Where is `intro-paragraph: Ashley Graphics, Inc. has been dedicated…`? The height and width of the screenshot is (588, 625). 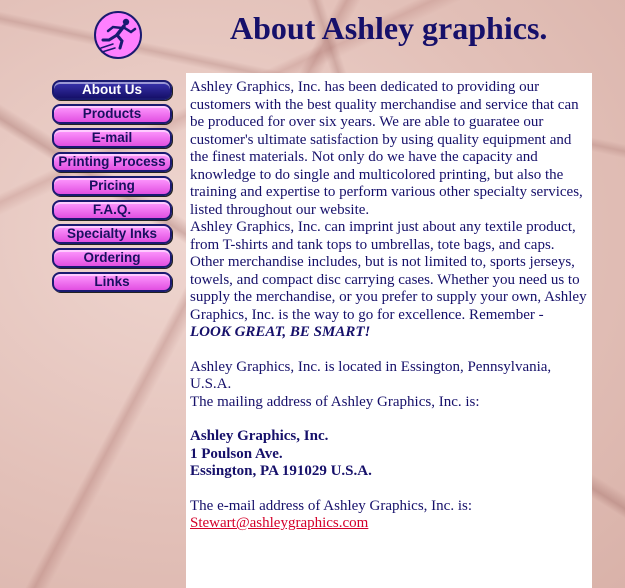
intro-paragraph: Ashley Graphics, Inc. has been dedicated… is located at coordinates (386, 148).